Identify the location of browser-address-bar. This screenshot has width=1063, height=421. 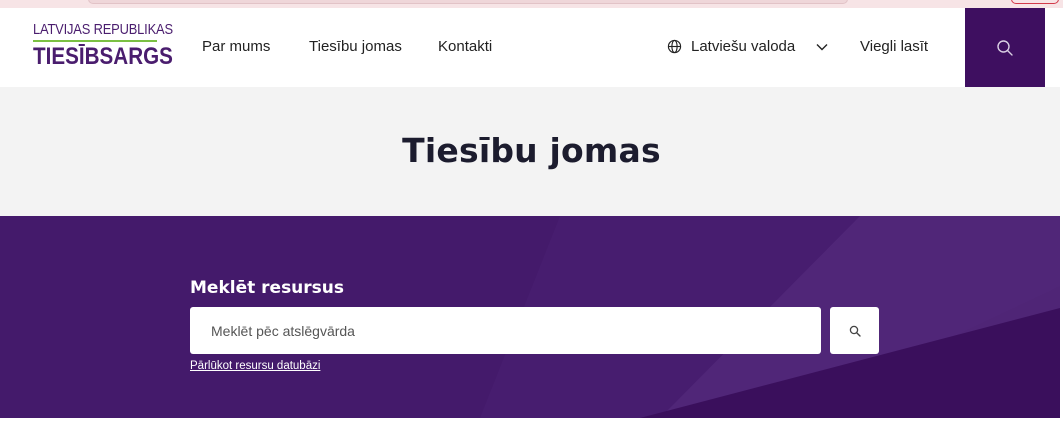
(468, 2).